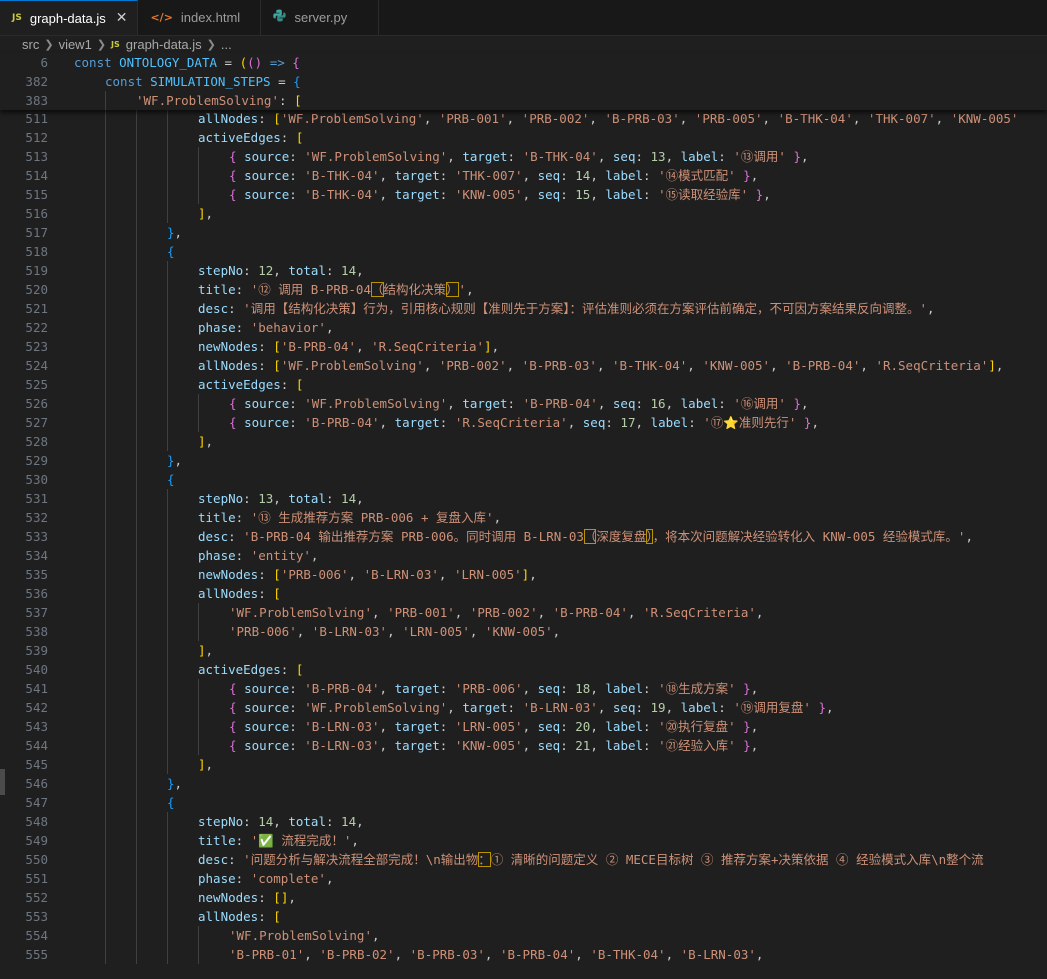 The height and width of the screenshot is (979, 1047). Describe the element at coordinates (75, 44) in the screenshot. I see `breadcrumb-view1: view1` at that location.